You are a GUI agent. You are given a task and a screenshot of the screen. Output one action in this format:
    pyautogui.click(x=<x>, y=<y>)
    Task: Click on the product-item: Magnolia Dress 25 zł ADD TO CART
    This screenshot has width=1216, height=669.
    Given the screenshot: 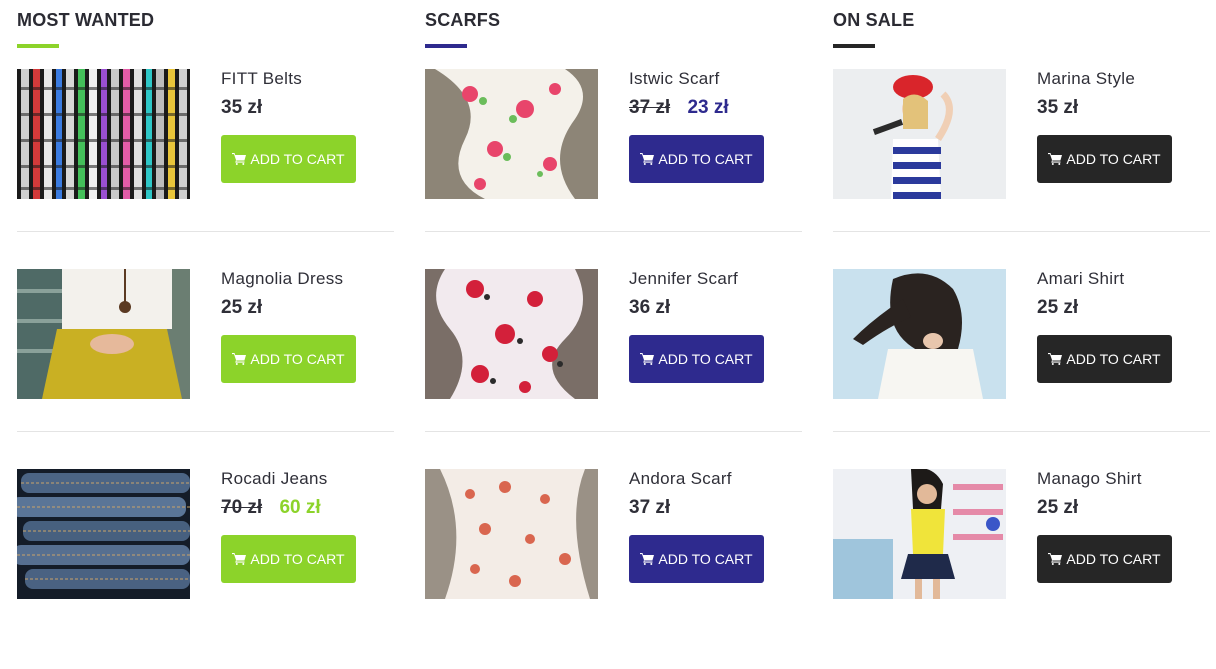 What is the action you would take?
    pyautogui.click(x=205, y=369)
    